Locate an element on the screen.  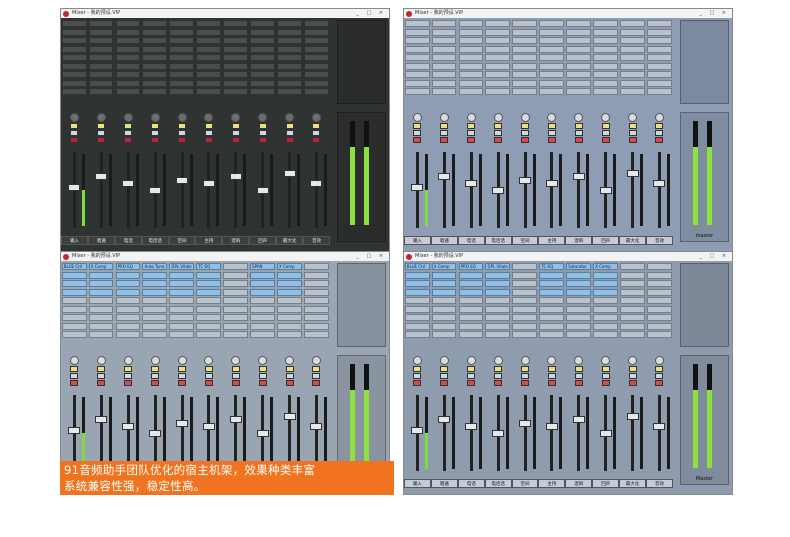
plugin-slot: PRO EQ is located at coordinates (471, 266).